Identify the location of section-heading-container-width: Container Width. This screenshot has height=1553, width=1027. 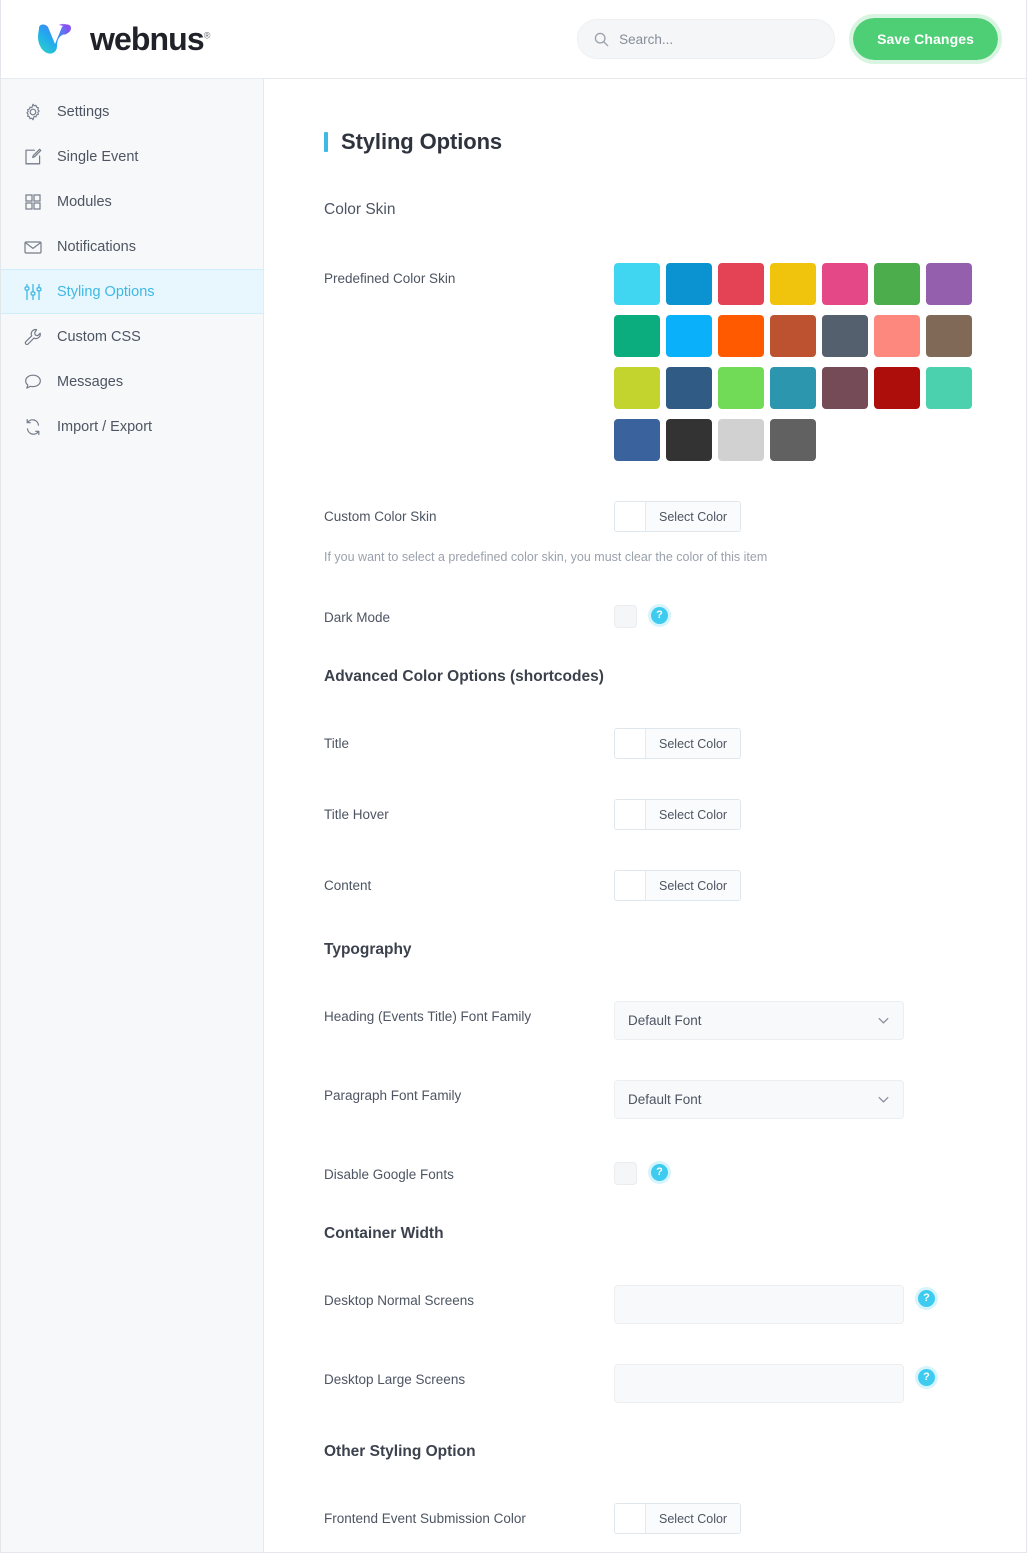
(384, 1233).